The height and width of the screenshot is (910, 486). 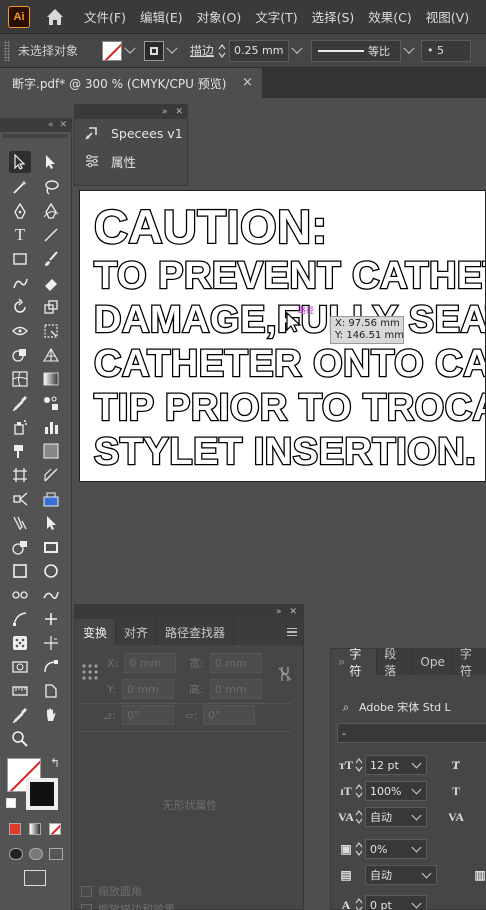 I want to click on default-colors-icon, so click(x=11, y=803).